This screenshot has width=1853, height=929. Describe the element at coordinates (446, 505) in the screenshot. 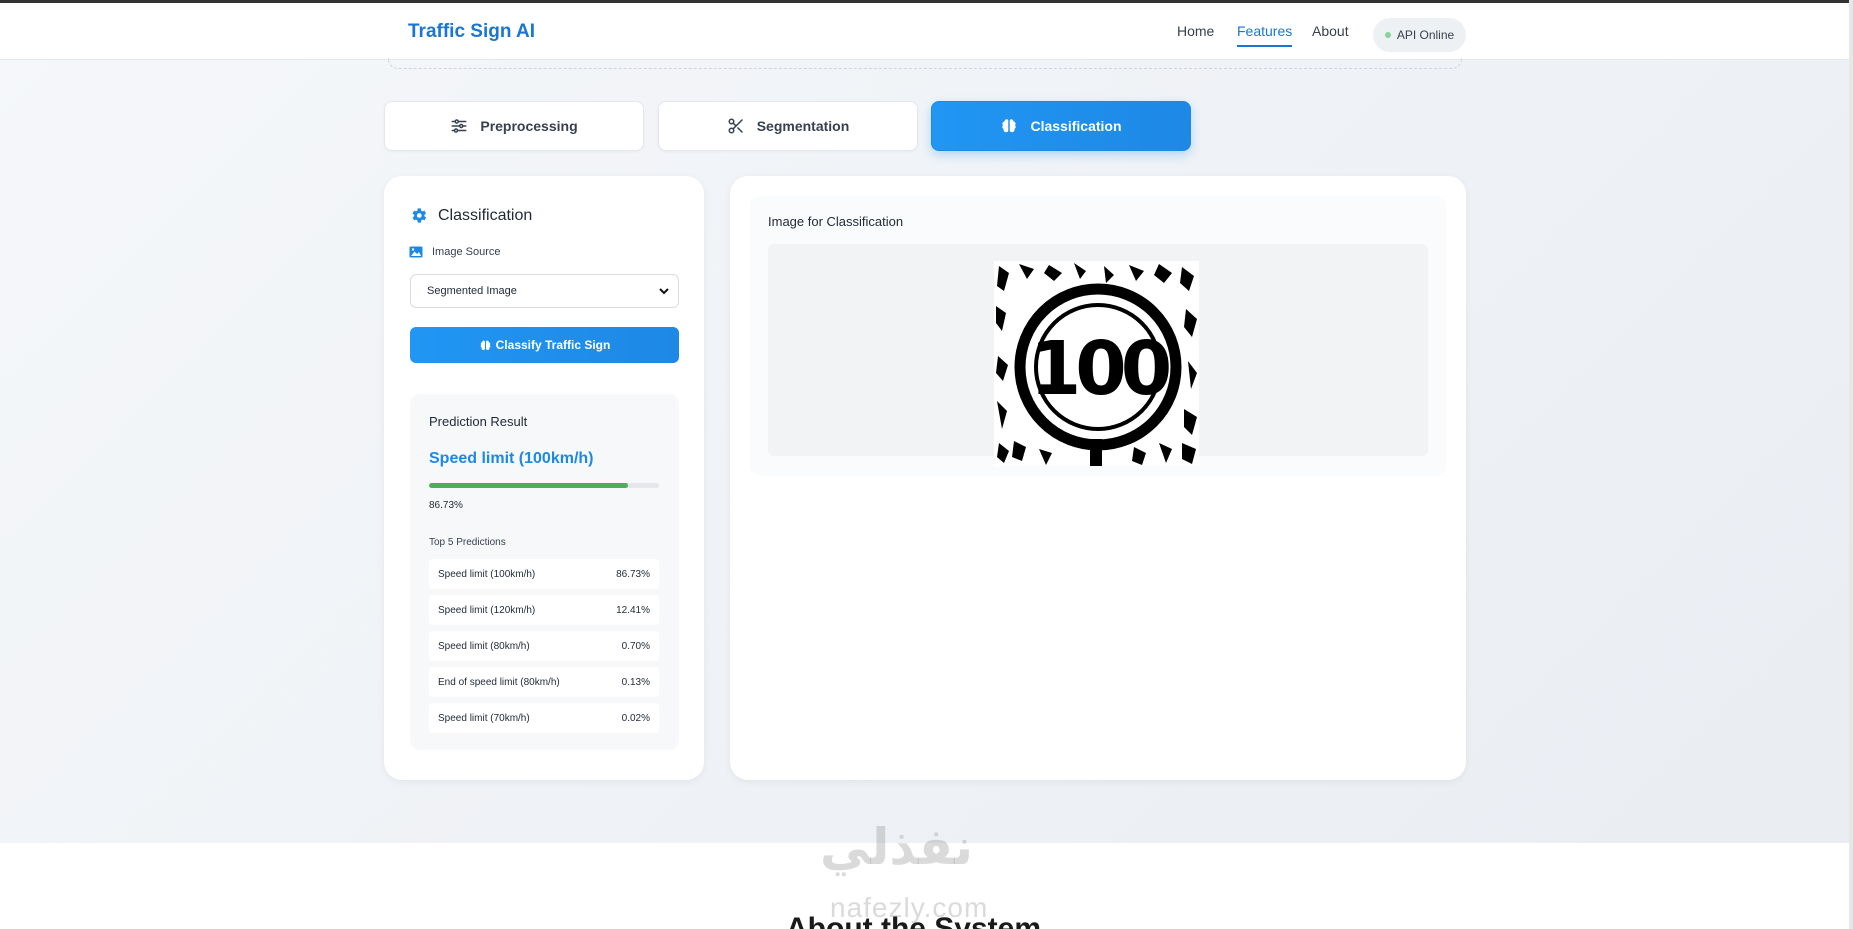

I see `confidence-value: 86.73%` at that location.